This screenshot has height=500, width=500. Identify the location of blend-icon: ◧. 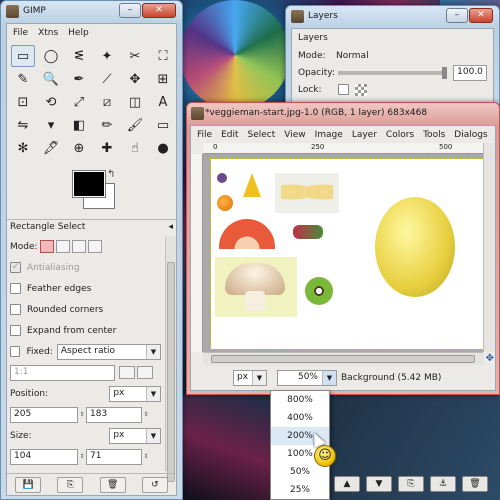
(79, 125).